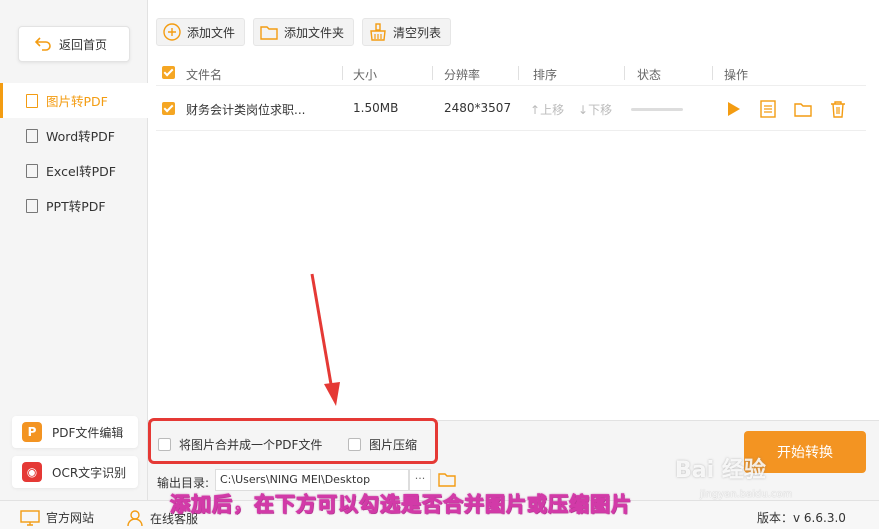  What do you see at coordinates (378, 32) in the screenshot?
I see `broom-icon` at bounding box center [378, 32].